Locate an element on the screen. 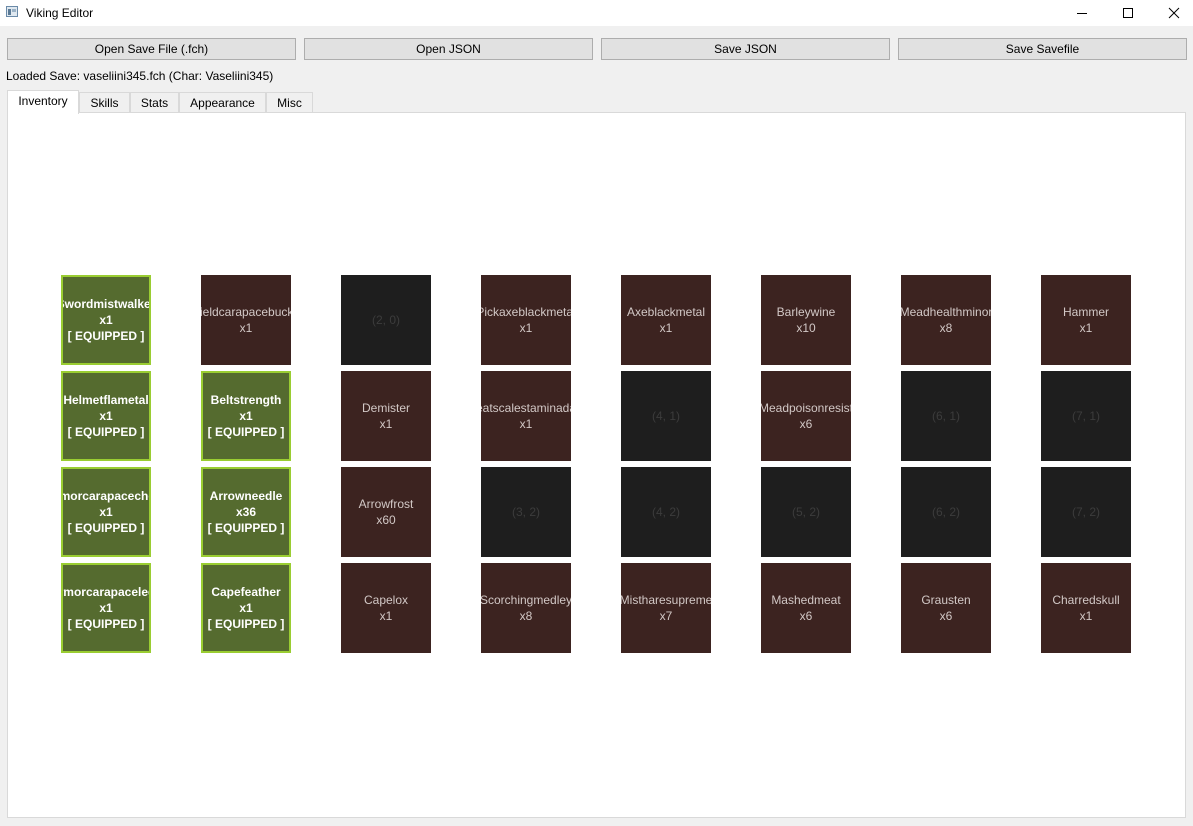 The image size is (1193, 826). slot-item-name: Arrowneedle is located at coordinates (246, 496).